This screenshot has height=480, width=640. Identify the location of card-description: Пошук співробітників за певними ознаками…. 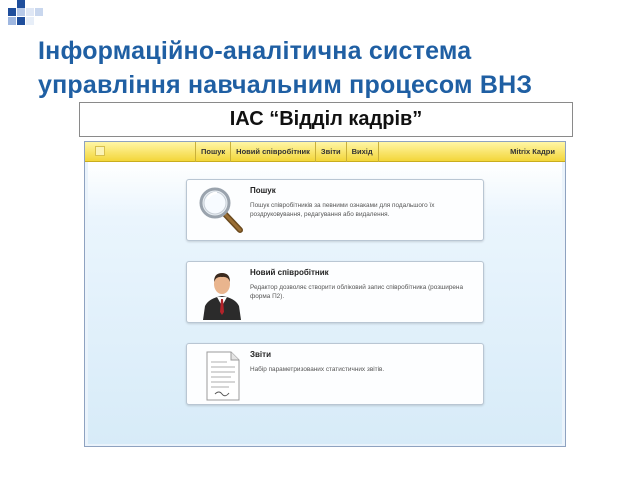
(342, 210).